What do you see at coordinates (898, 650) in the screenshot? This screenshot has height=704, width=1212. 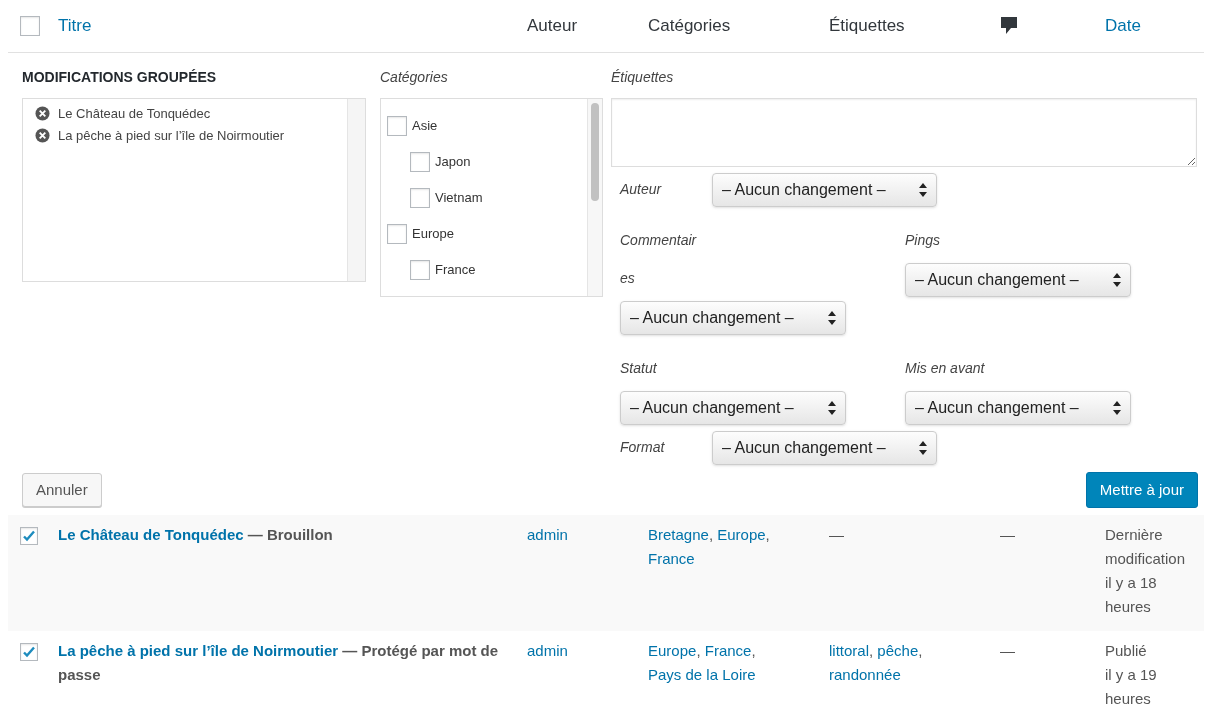 I see `term-link: pêche` at bounding box center [898, 650].